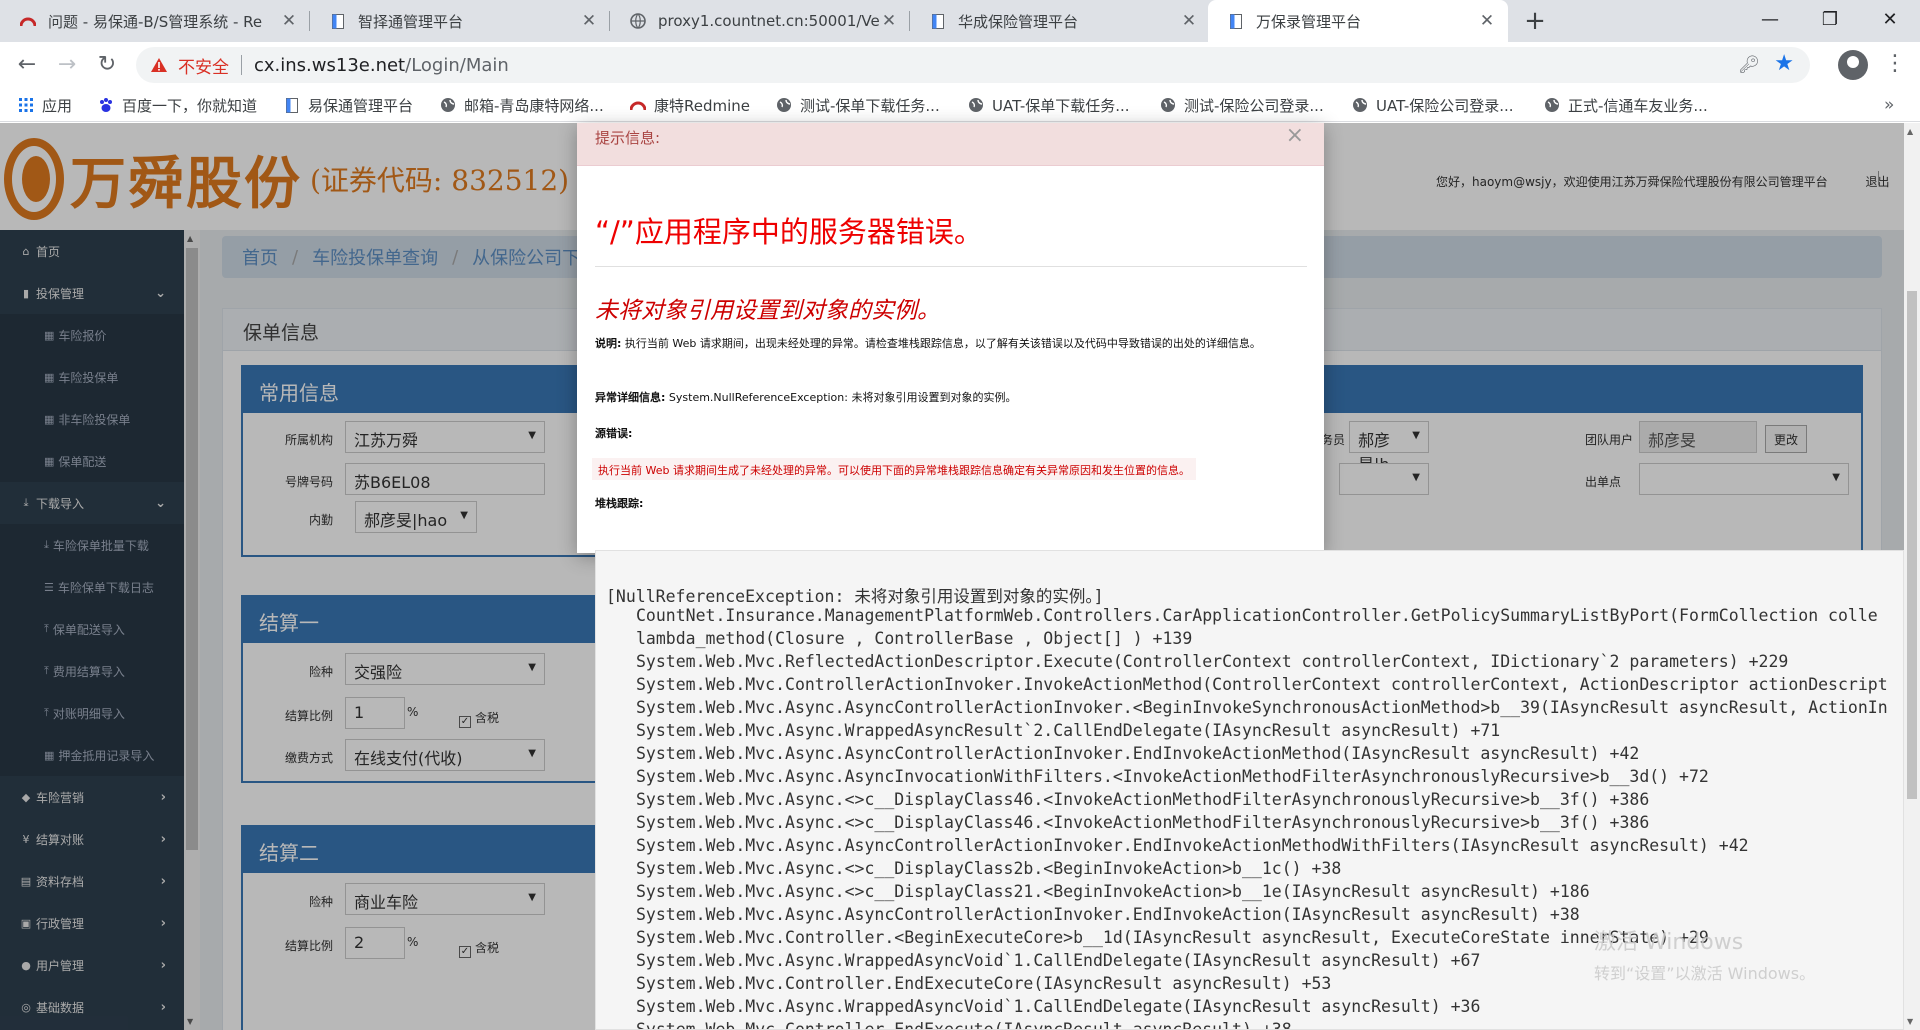 Image resolution: width=1920 pixels, height=1030 pixels. I want to click on stack-trace-label: 堆栈跟踪:, so click(619, 503).